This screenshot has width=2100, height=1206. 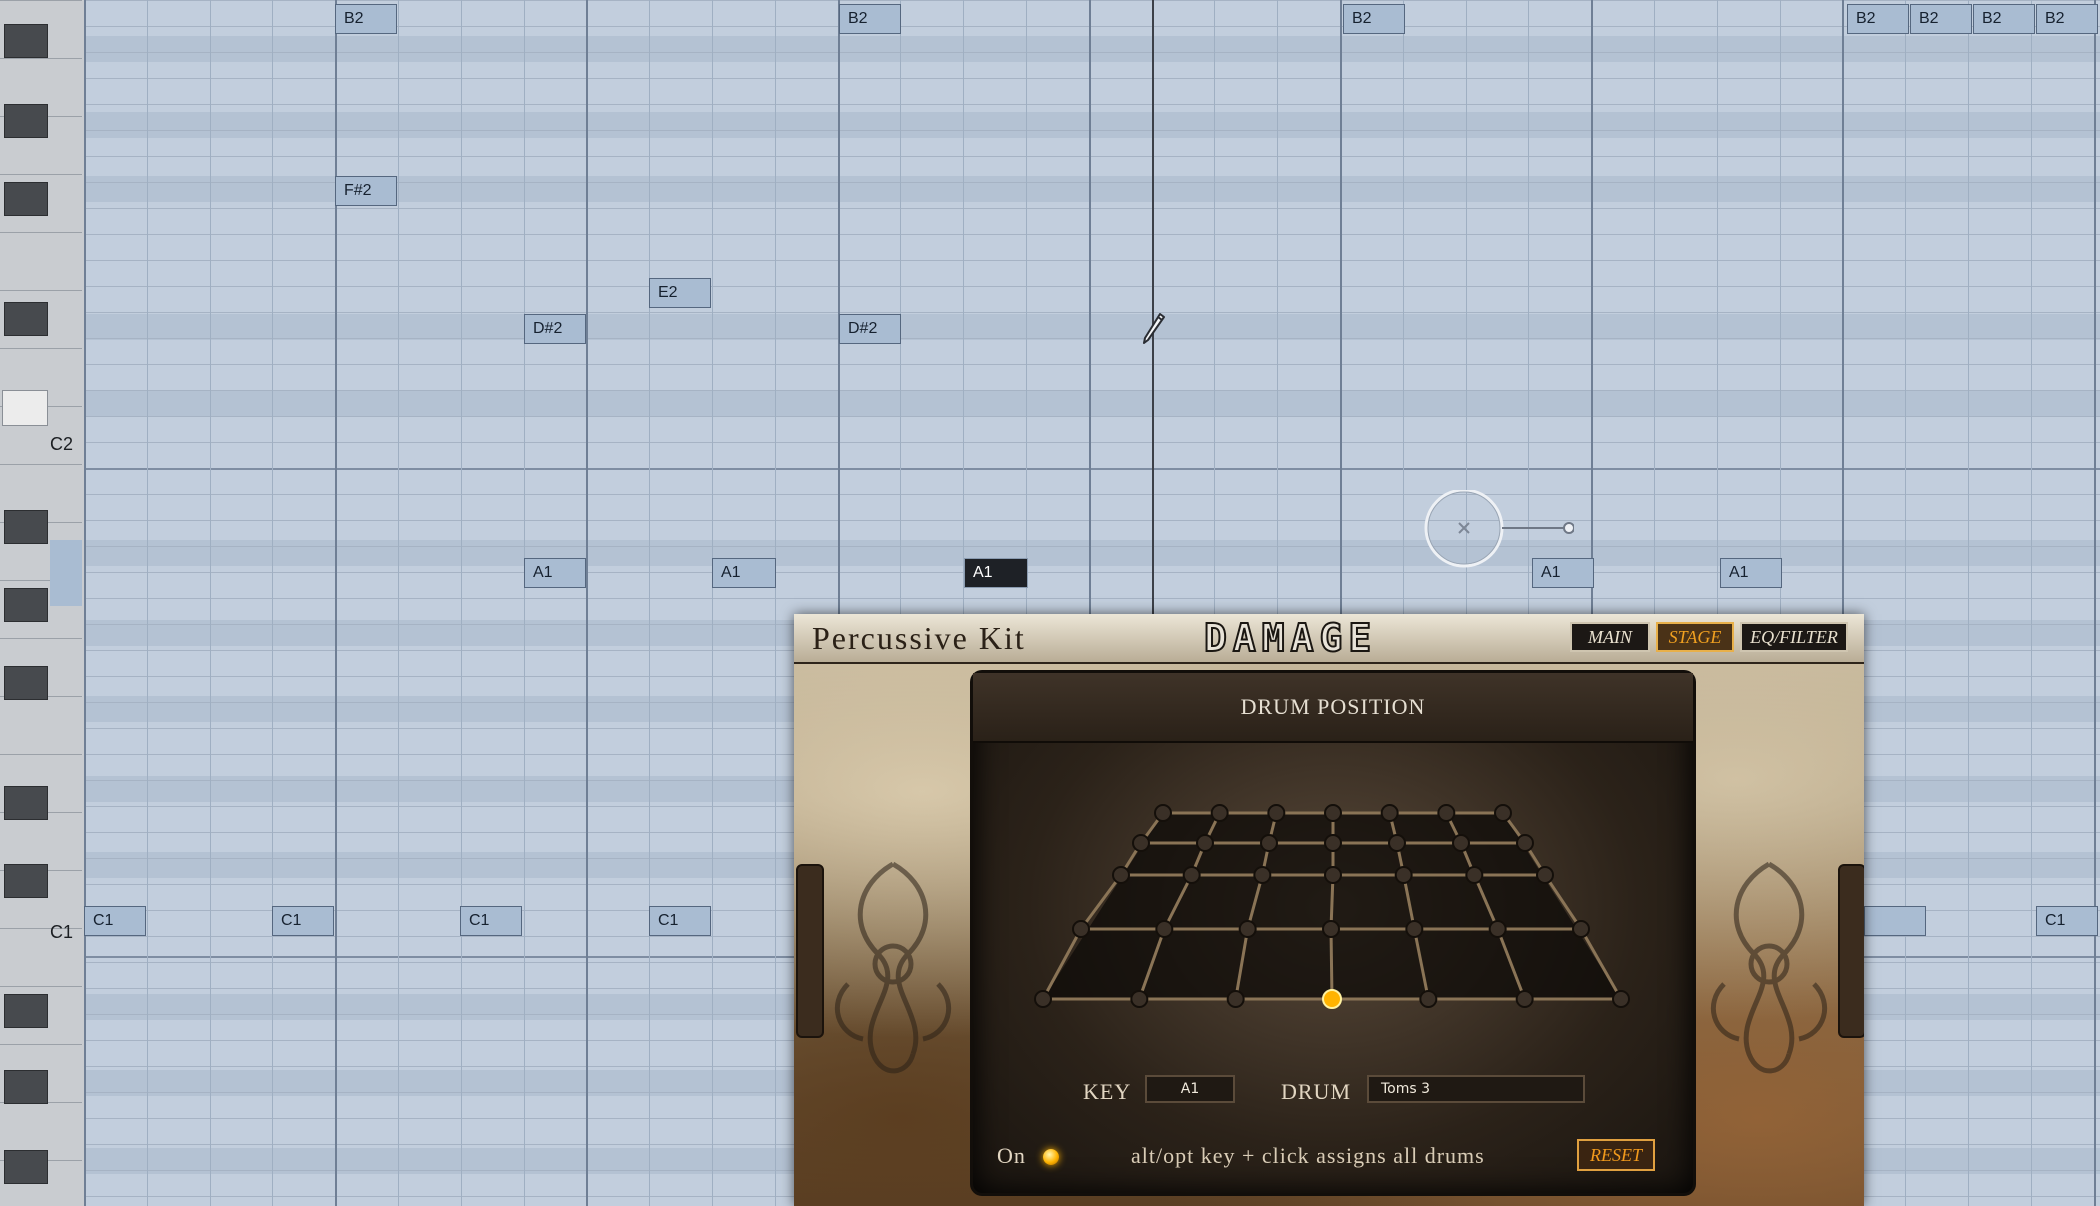 What do you see at coordinates (1499, 531) in the screenshot?
I see `crosshair-cursor-icon` at bounding box center [1499, 531].